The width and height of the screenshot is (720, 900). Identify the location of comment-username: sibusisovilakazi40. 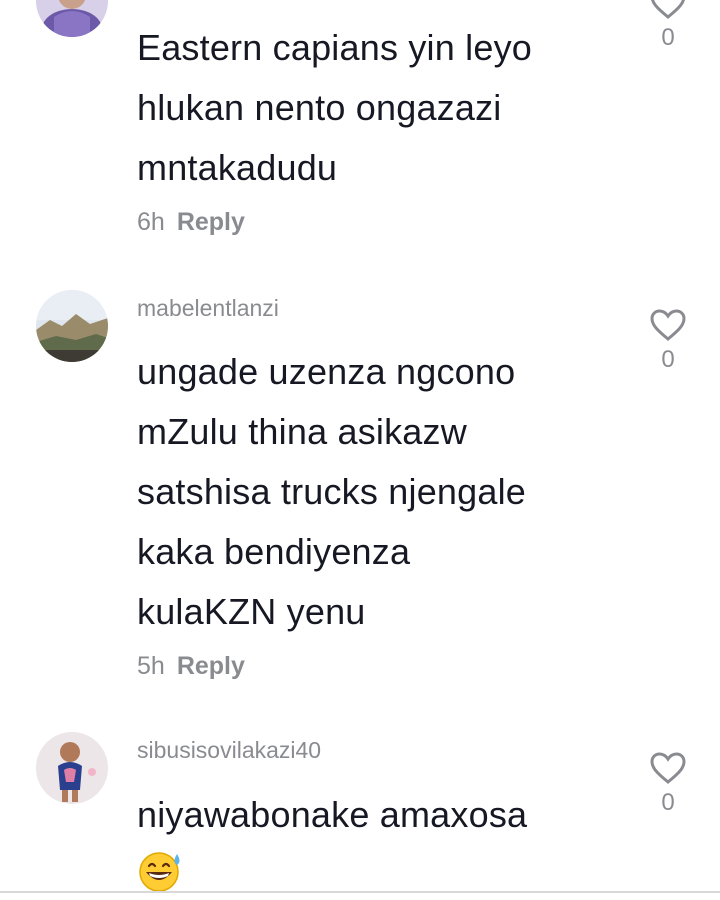
(229, 750).